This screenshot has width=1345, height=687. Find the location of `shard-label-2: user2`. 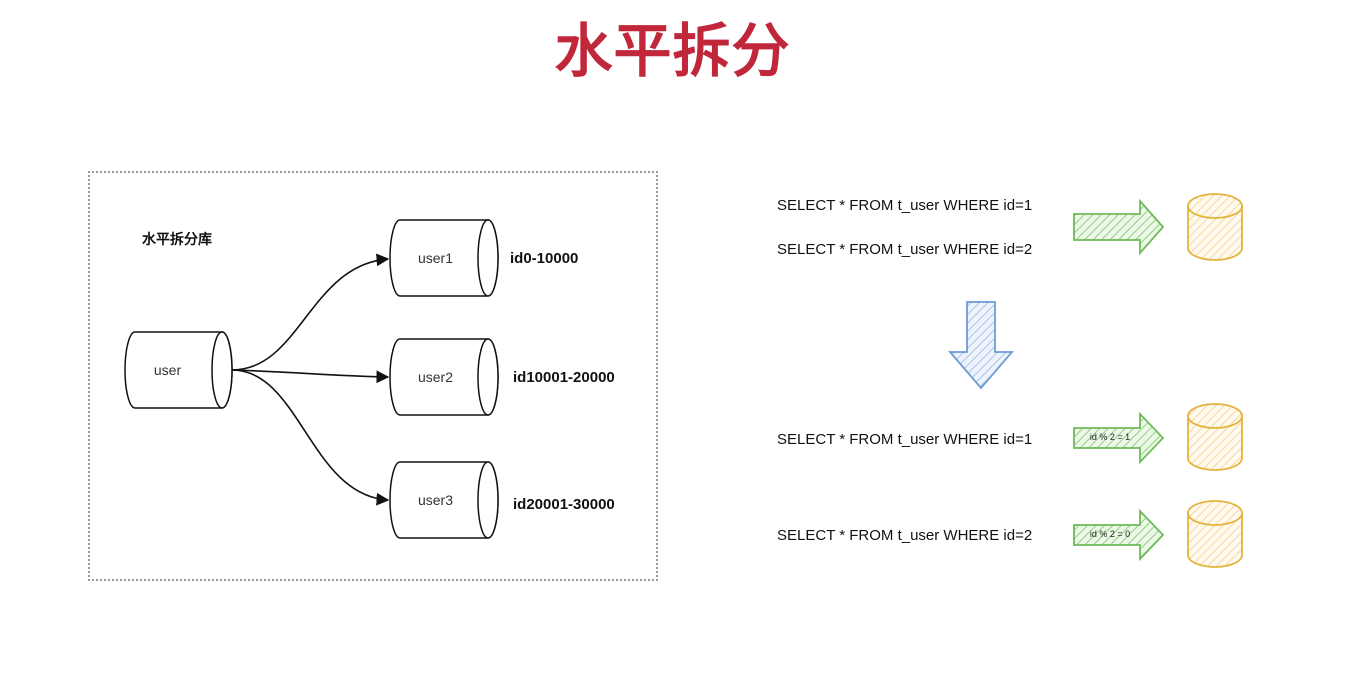

shard-label-2: user2 is located at coordinates (435, 377).